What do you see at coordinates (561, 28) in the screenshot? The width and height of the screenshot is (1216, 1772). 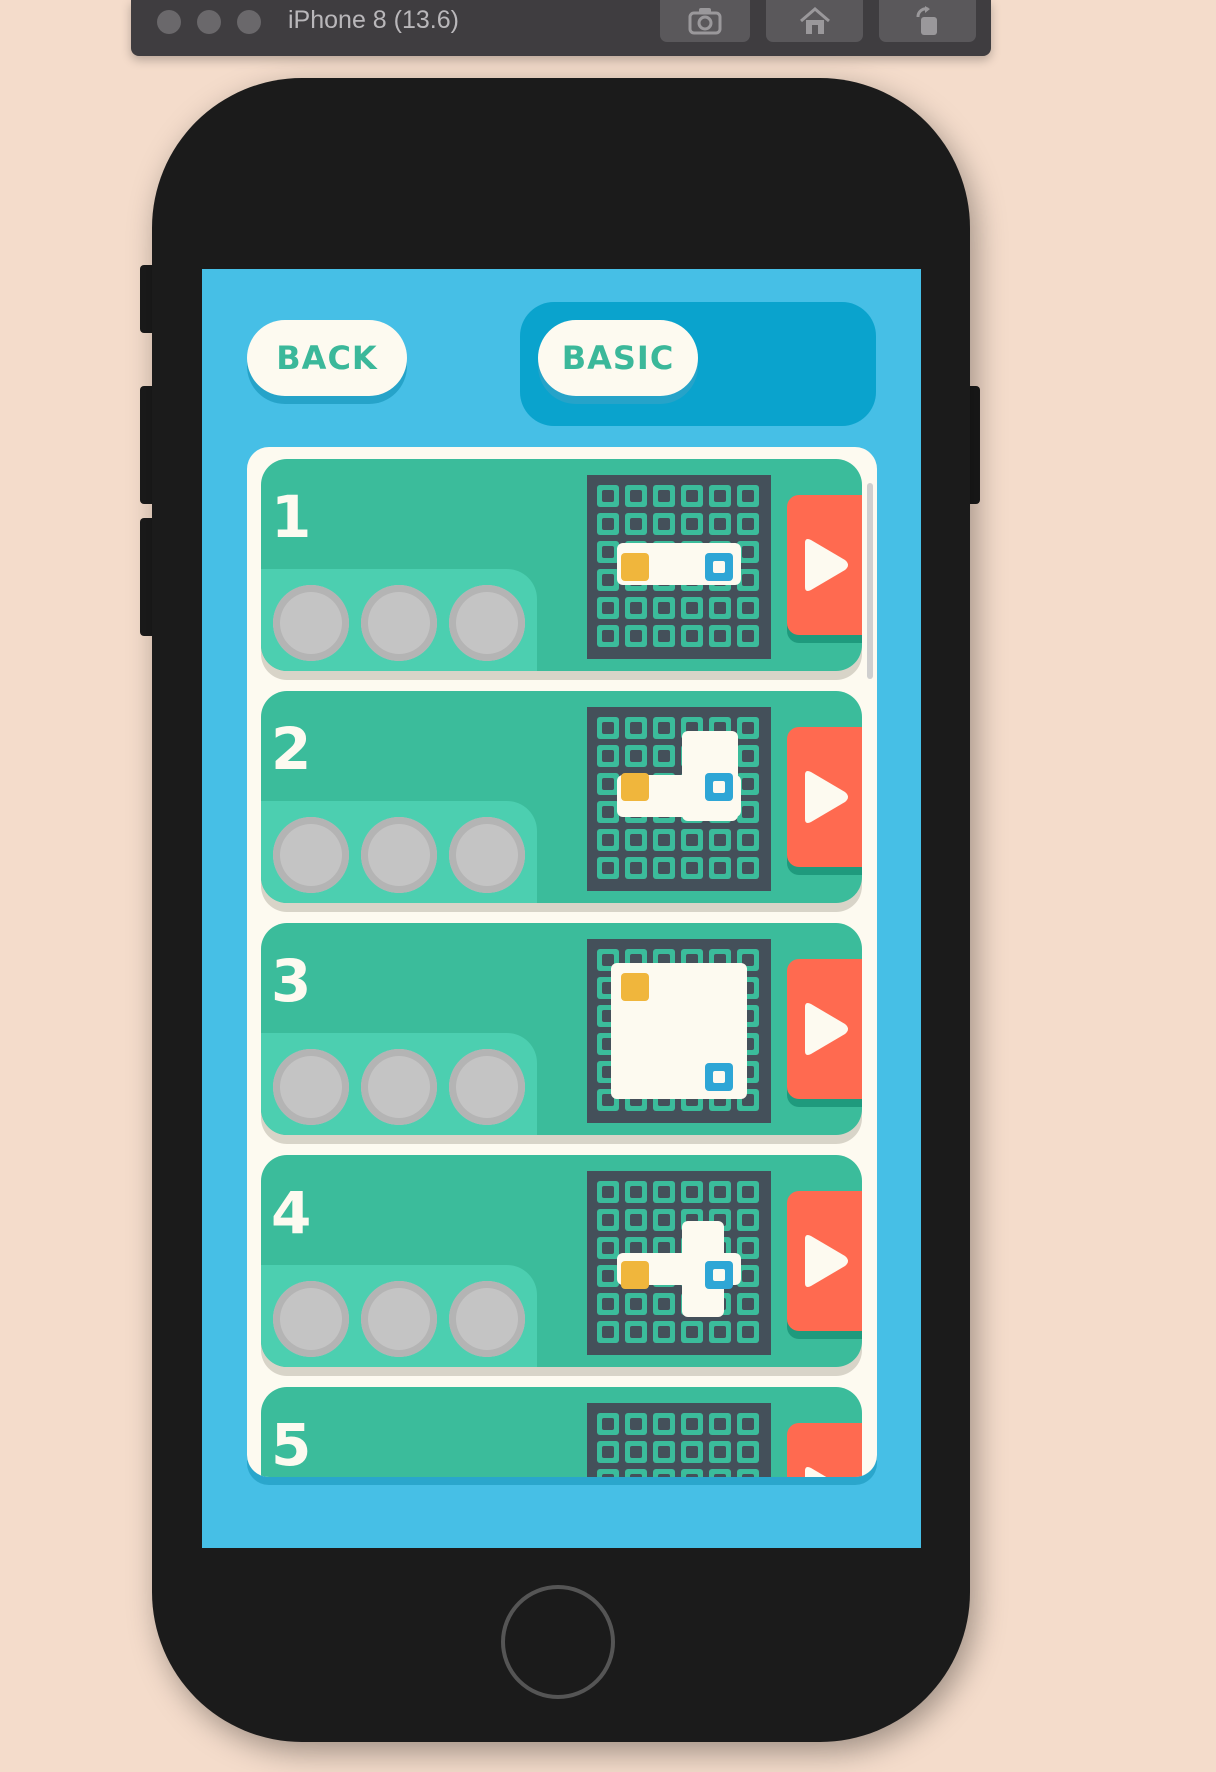 I see `simulator-toolbar: iPhone 8 (13.6)` at bounding box center [561, 28].